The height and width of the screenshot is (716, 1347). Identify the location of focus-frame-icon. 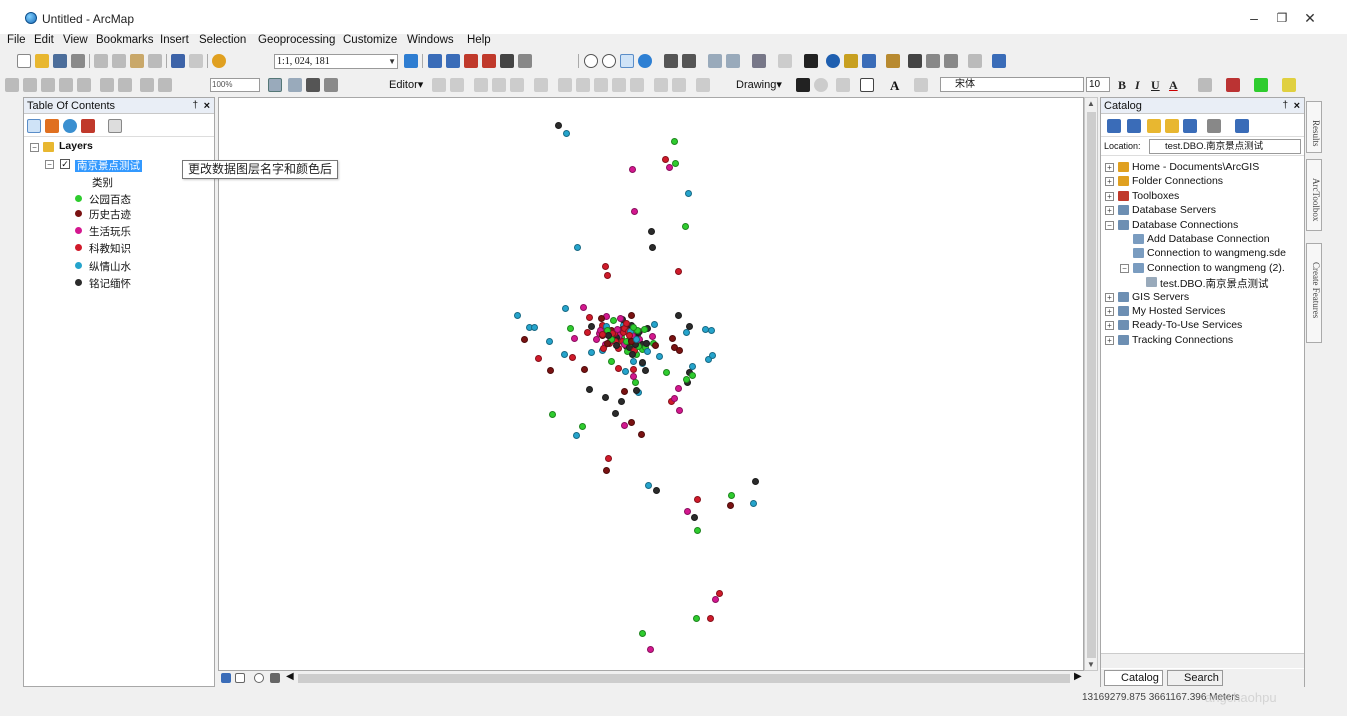
(295, 85).